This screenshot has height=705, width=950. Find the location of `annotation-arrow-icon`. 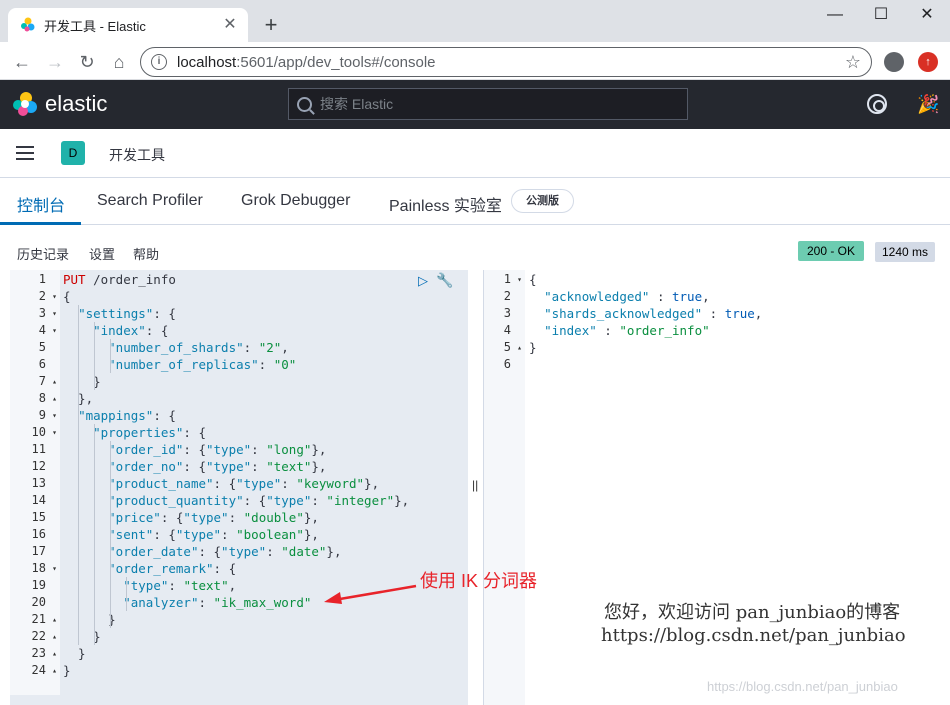

annotation-arrow-icon is located at coordinates (370, 594).